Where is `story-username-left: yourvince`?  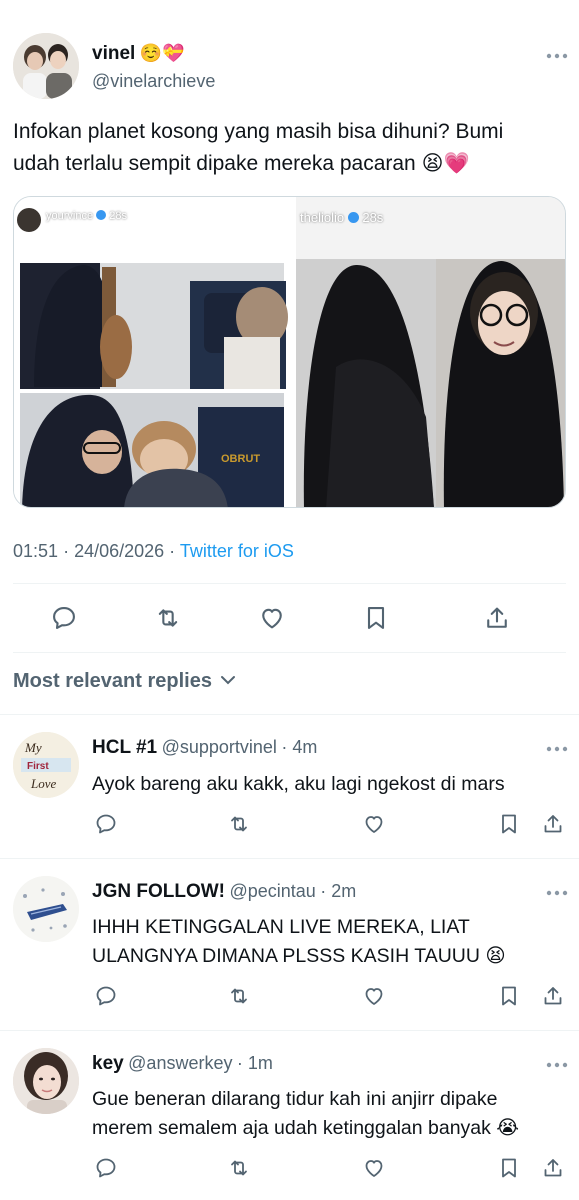 story-username-left: yourvince is located at coordinates (70, 216).